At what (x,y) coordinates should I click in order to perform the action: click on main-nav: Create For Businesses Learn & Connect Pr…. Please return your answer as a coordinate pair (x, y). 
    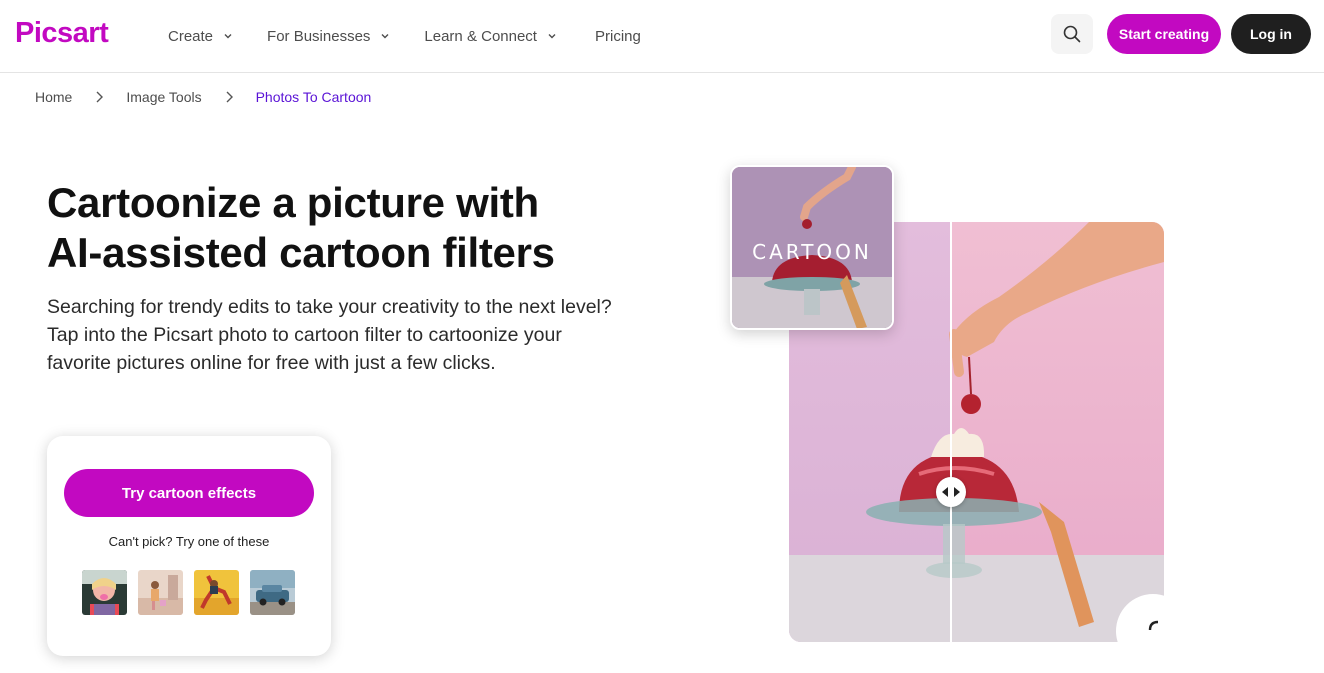
    Looking at the image, I should click on (421, 36).